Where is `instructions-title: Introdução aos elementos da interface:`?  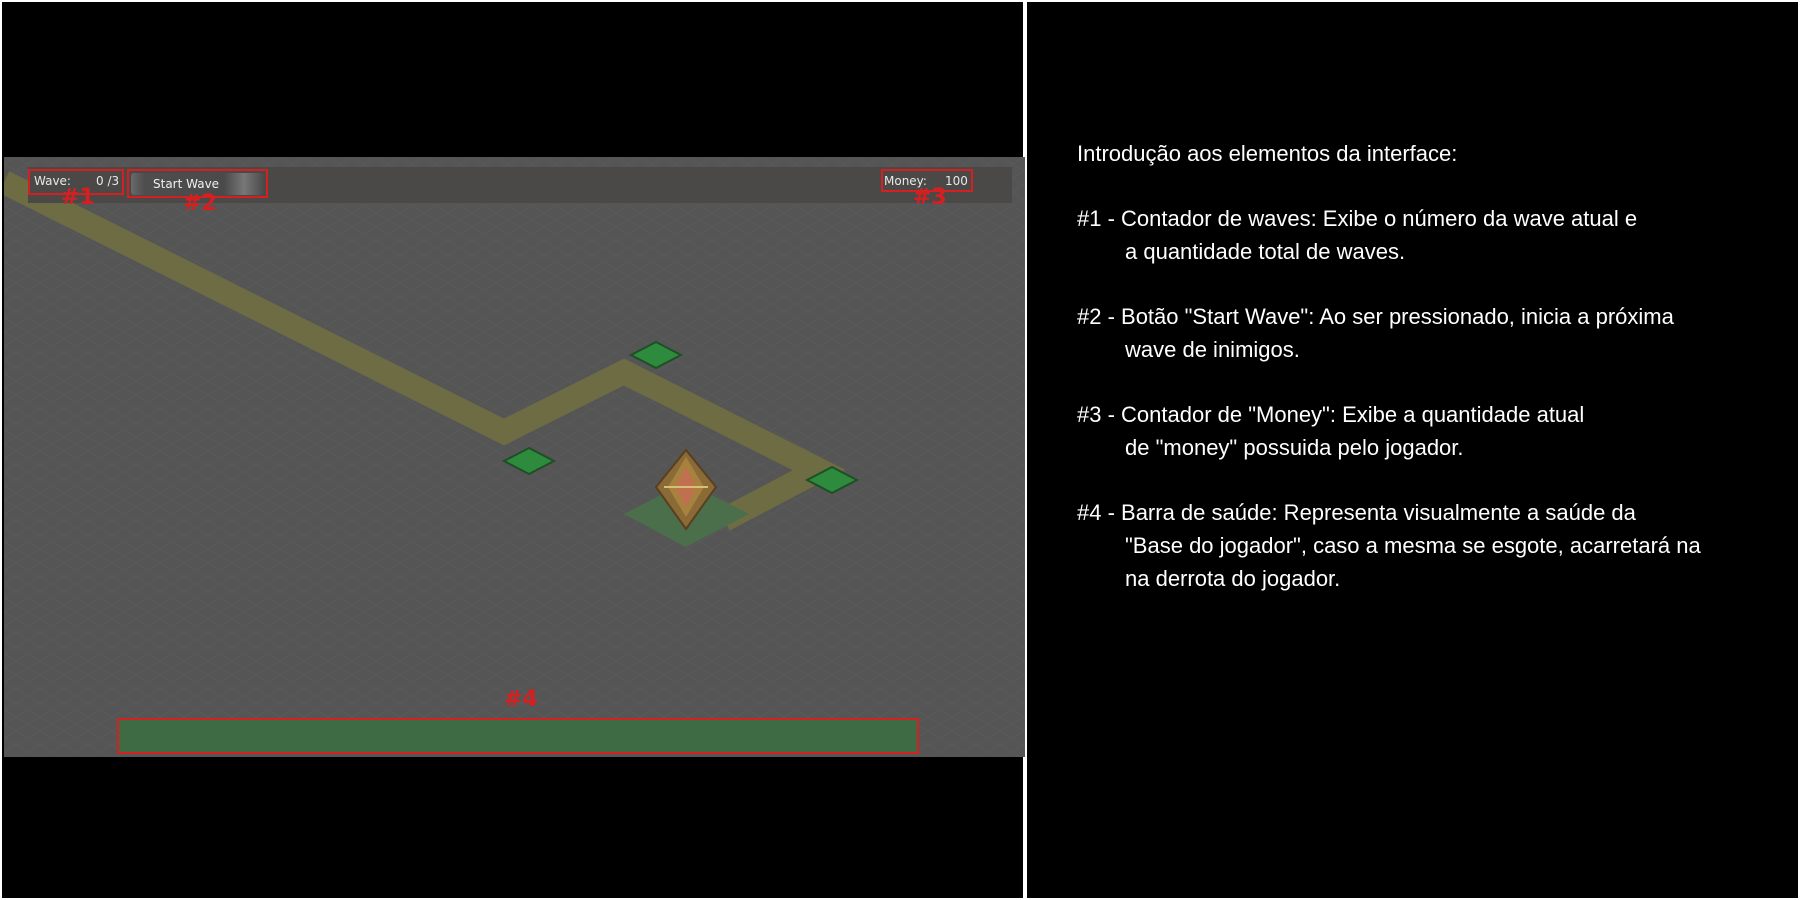
instructions-title: Introdução aos elementos da interface: is located at coordinates (1267, 153).